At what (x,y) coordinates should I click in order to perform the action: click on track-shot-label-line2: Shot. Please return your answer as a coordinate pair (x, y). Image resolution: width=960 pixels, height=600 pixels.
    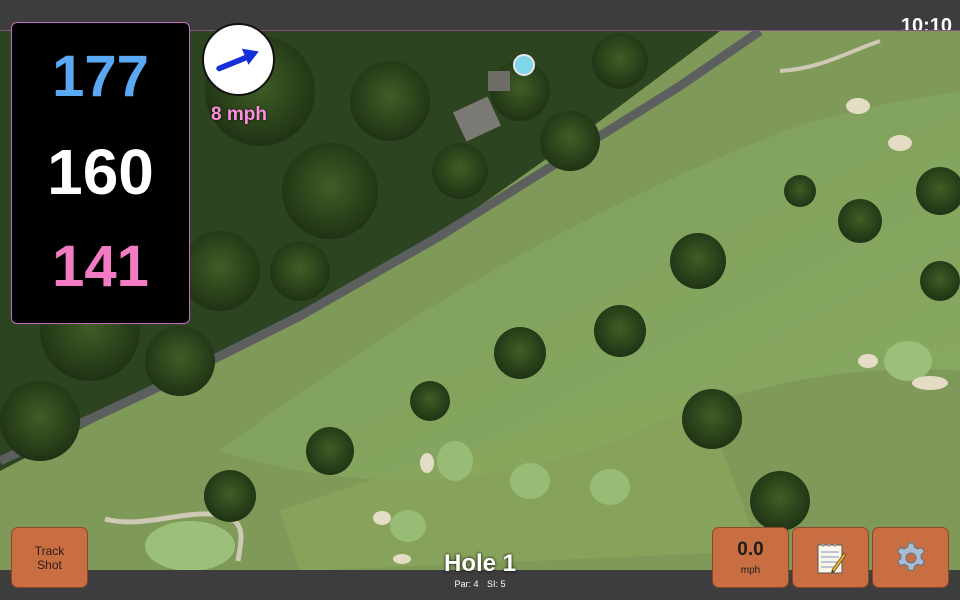
    Looking at the image, I should click on (49, 564).